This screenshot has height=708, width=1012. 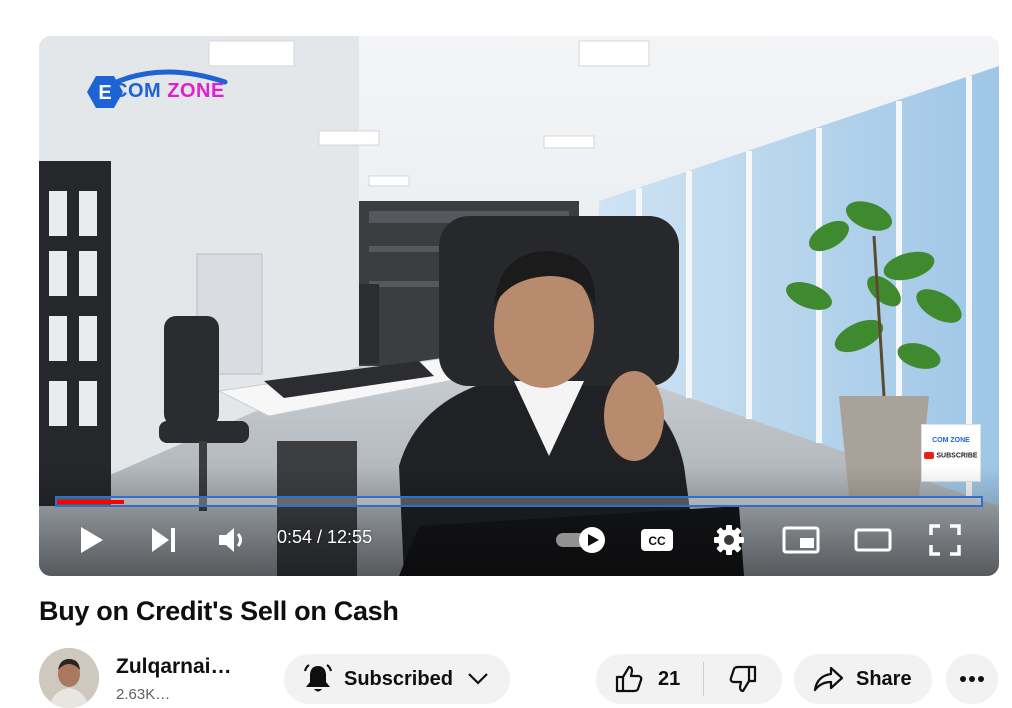 What do you see at coordinates (91, 502) in the screenshot?
I see `progress-played` at bounding box center [91, 502].